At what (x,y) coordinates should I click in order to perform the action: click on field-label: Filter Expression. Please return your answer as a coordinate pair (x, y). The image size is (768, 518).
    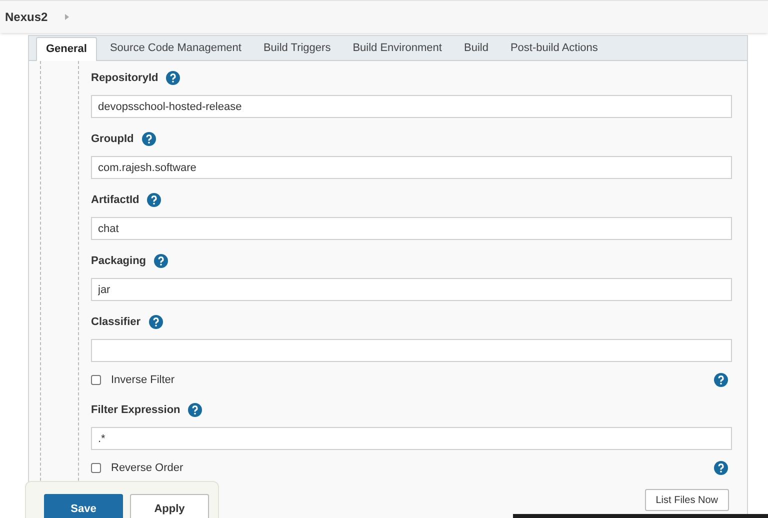
    Looking at the image, I should click on (135, 410).